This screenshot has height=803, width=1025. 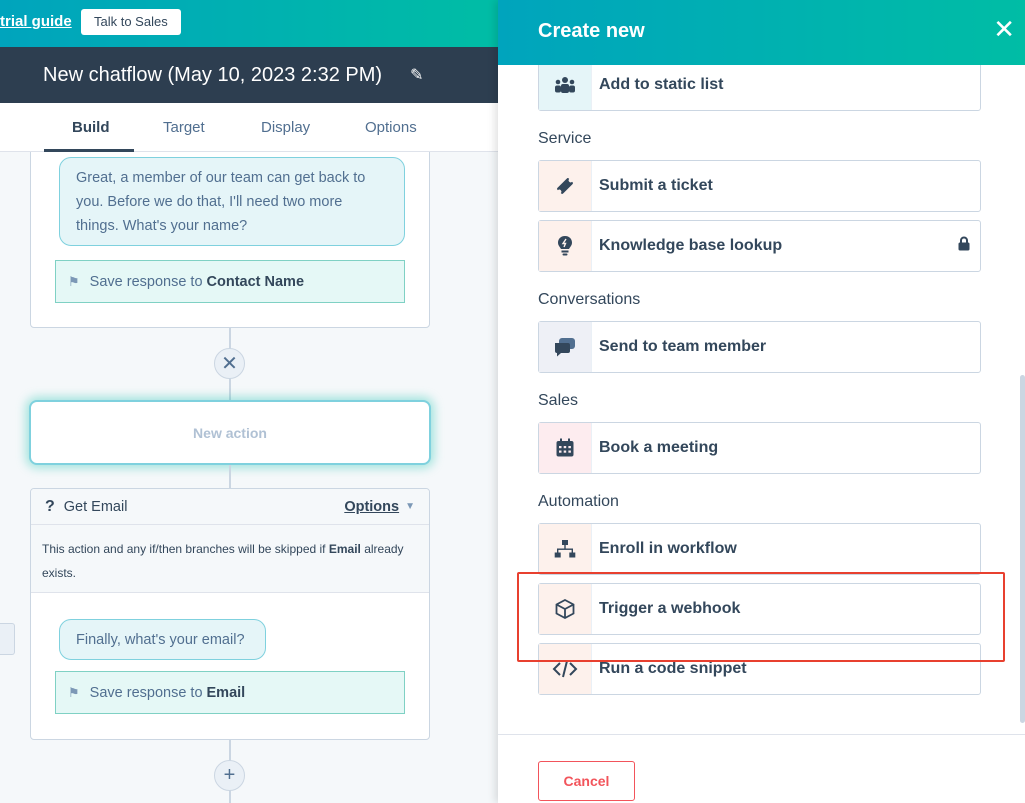 What do you see at coordinates (565, 246) in the screenshot?
I see `lightbulb-icon` at bounding box center [565, 246].